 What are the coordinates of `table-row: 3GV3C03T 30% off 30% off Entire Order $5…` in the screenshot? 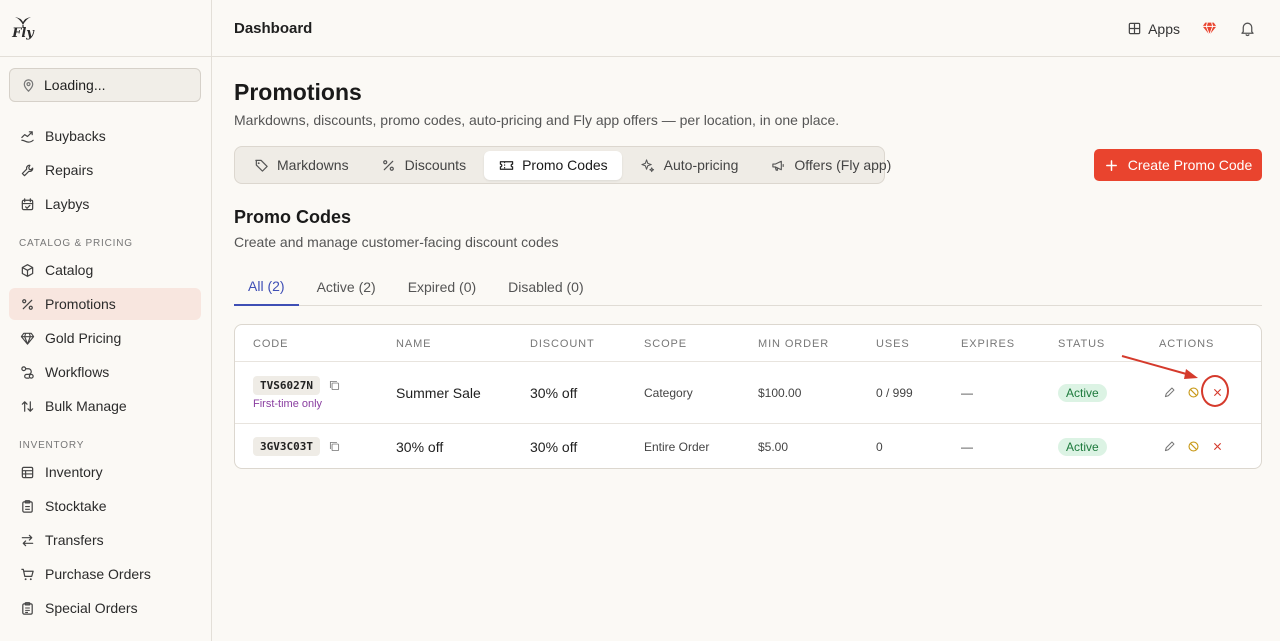 It's located at (748, 446).